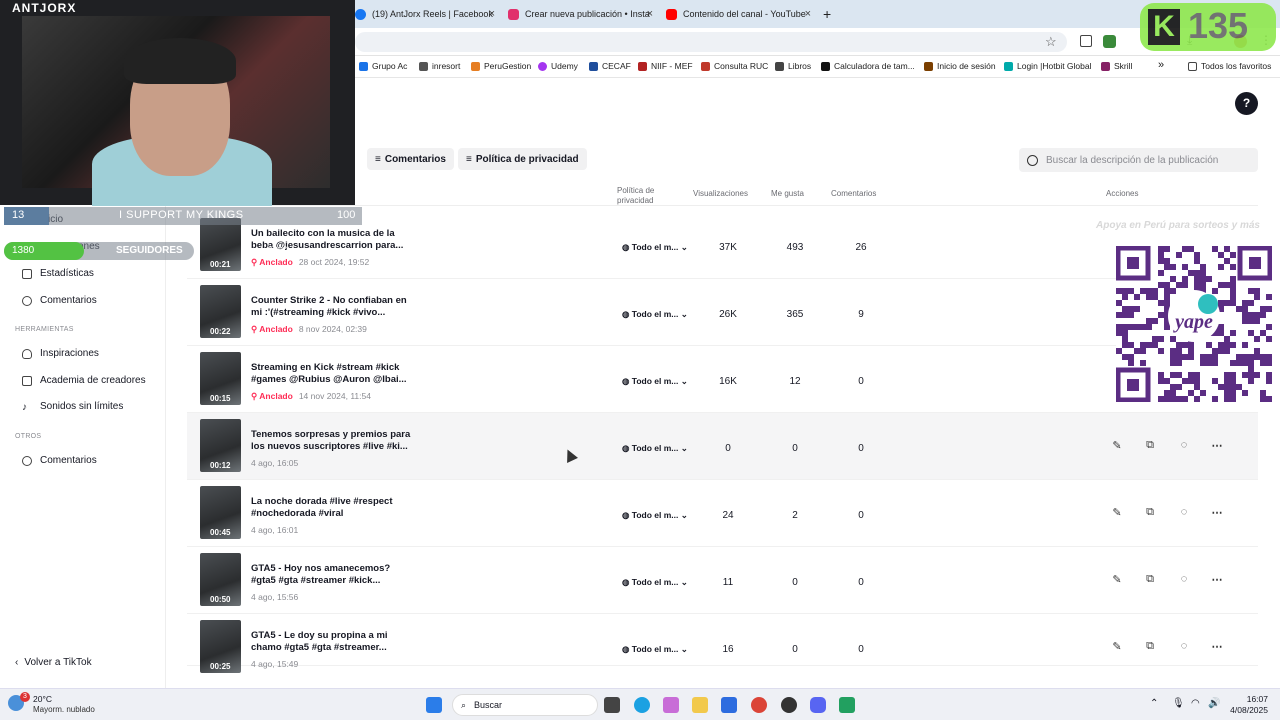 The height and width of the screenshot is (720, 1280). Describe the element at coordinates (525, 705) in the screenshot. I see `taskbar-search-input: ⌕ Buscar` at that location.